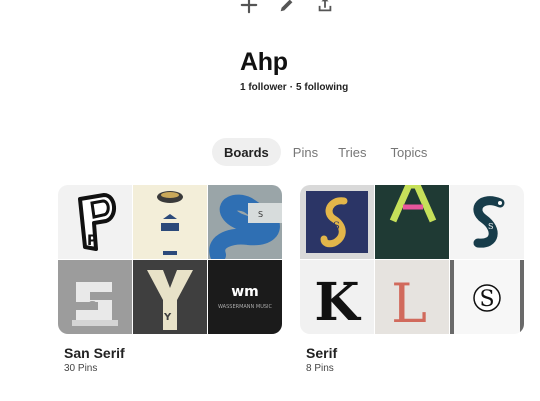 Image resolution: width=540 pixels, height=401 pixels. Describe the element at coordinates (337, 302) in the screenshot. I see `letter-text: K` at that location.